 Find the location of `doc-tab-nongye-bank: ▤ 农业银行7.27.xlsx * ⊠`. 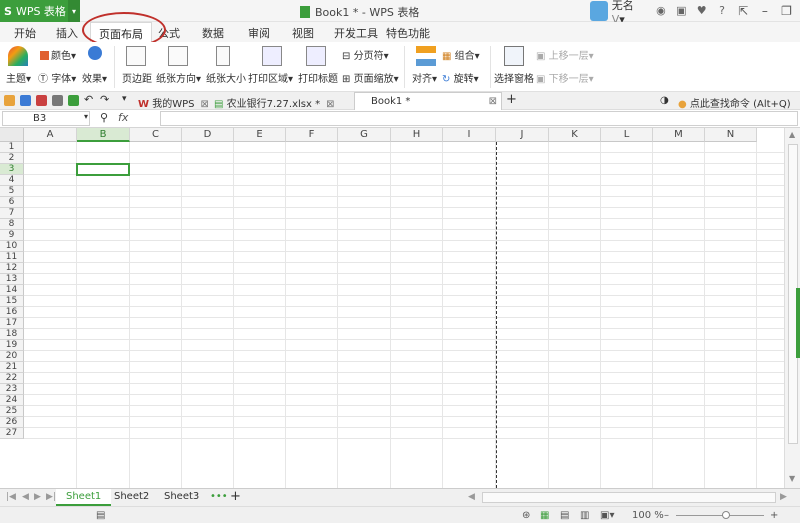

doc-tab-nongye-bank: ▤ 农业银行7.27.xlsx * ⊠ is located at coordinates (274, 101).